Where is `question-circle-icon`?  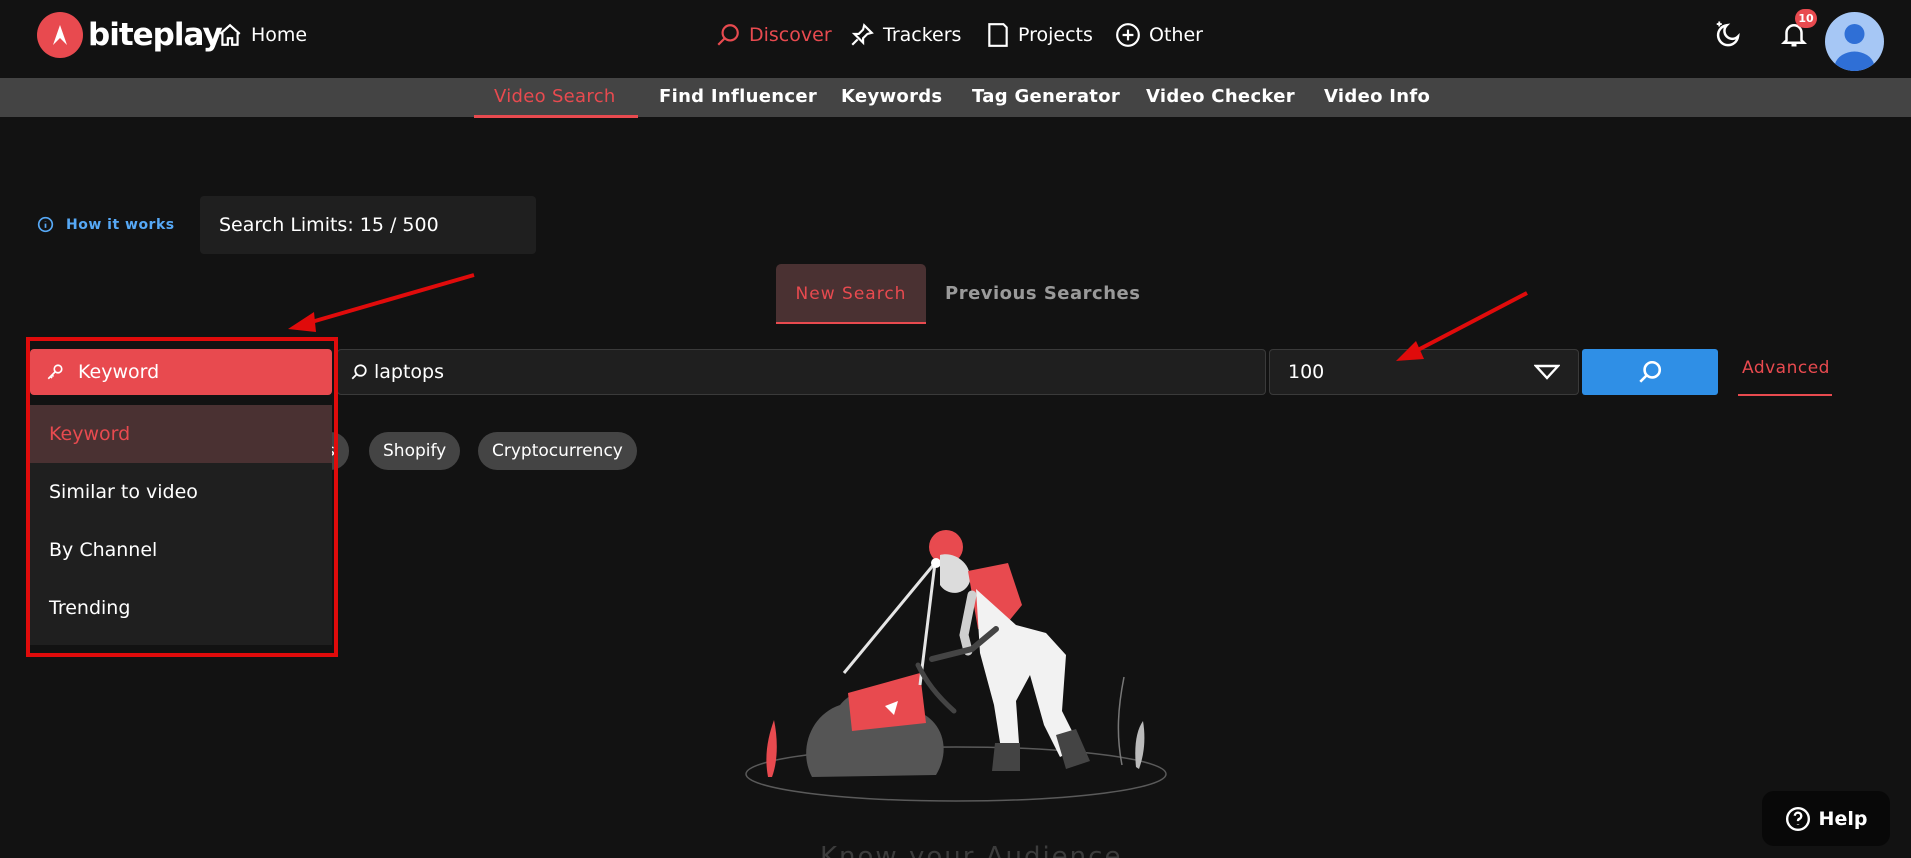 question-circle-icon is located at coordinates (1797, 818).